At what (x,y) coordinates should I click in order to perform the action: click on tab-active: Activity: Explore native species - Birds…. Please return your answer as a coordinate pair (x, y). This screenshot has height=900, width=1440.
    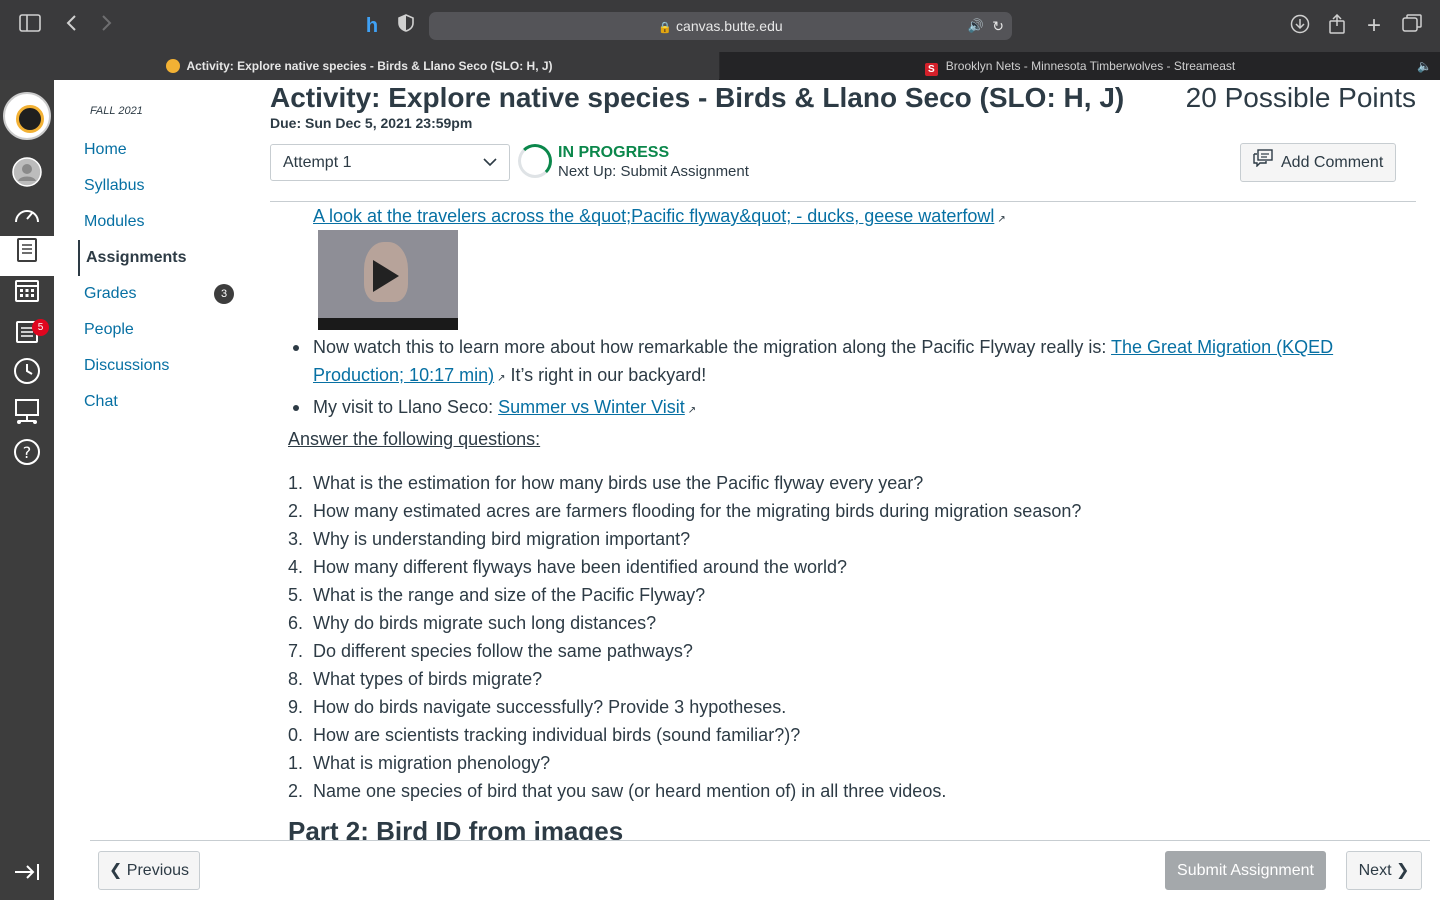
    Looking at the image, I should click on (359, 66).